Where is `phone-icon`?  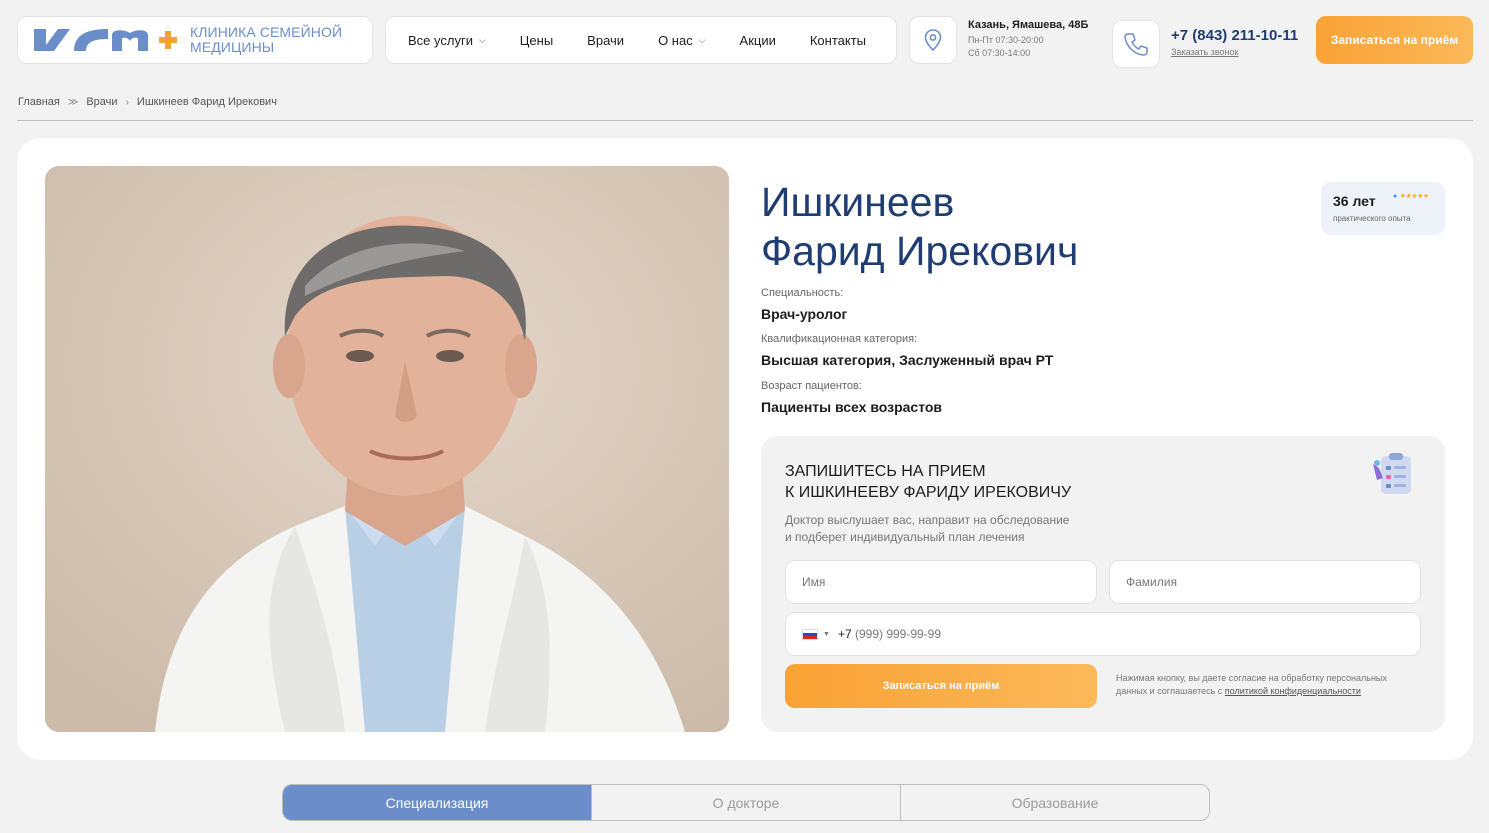 phone-icon is located at coordinates (1136, 44).